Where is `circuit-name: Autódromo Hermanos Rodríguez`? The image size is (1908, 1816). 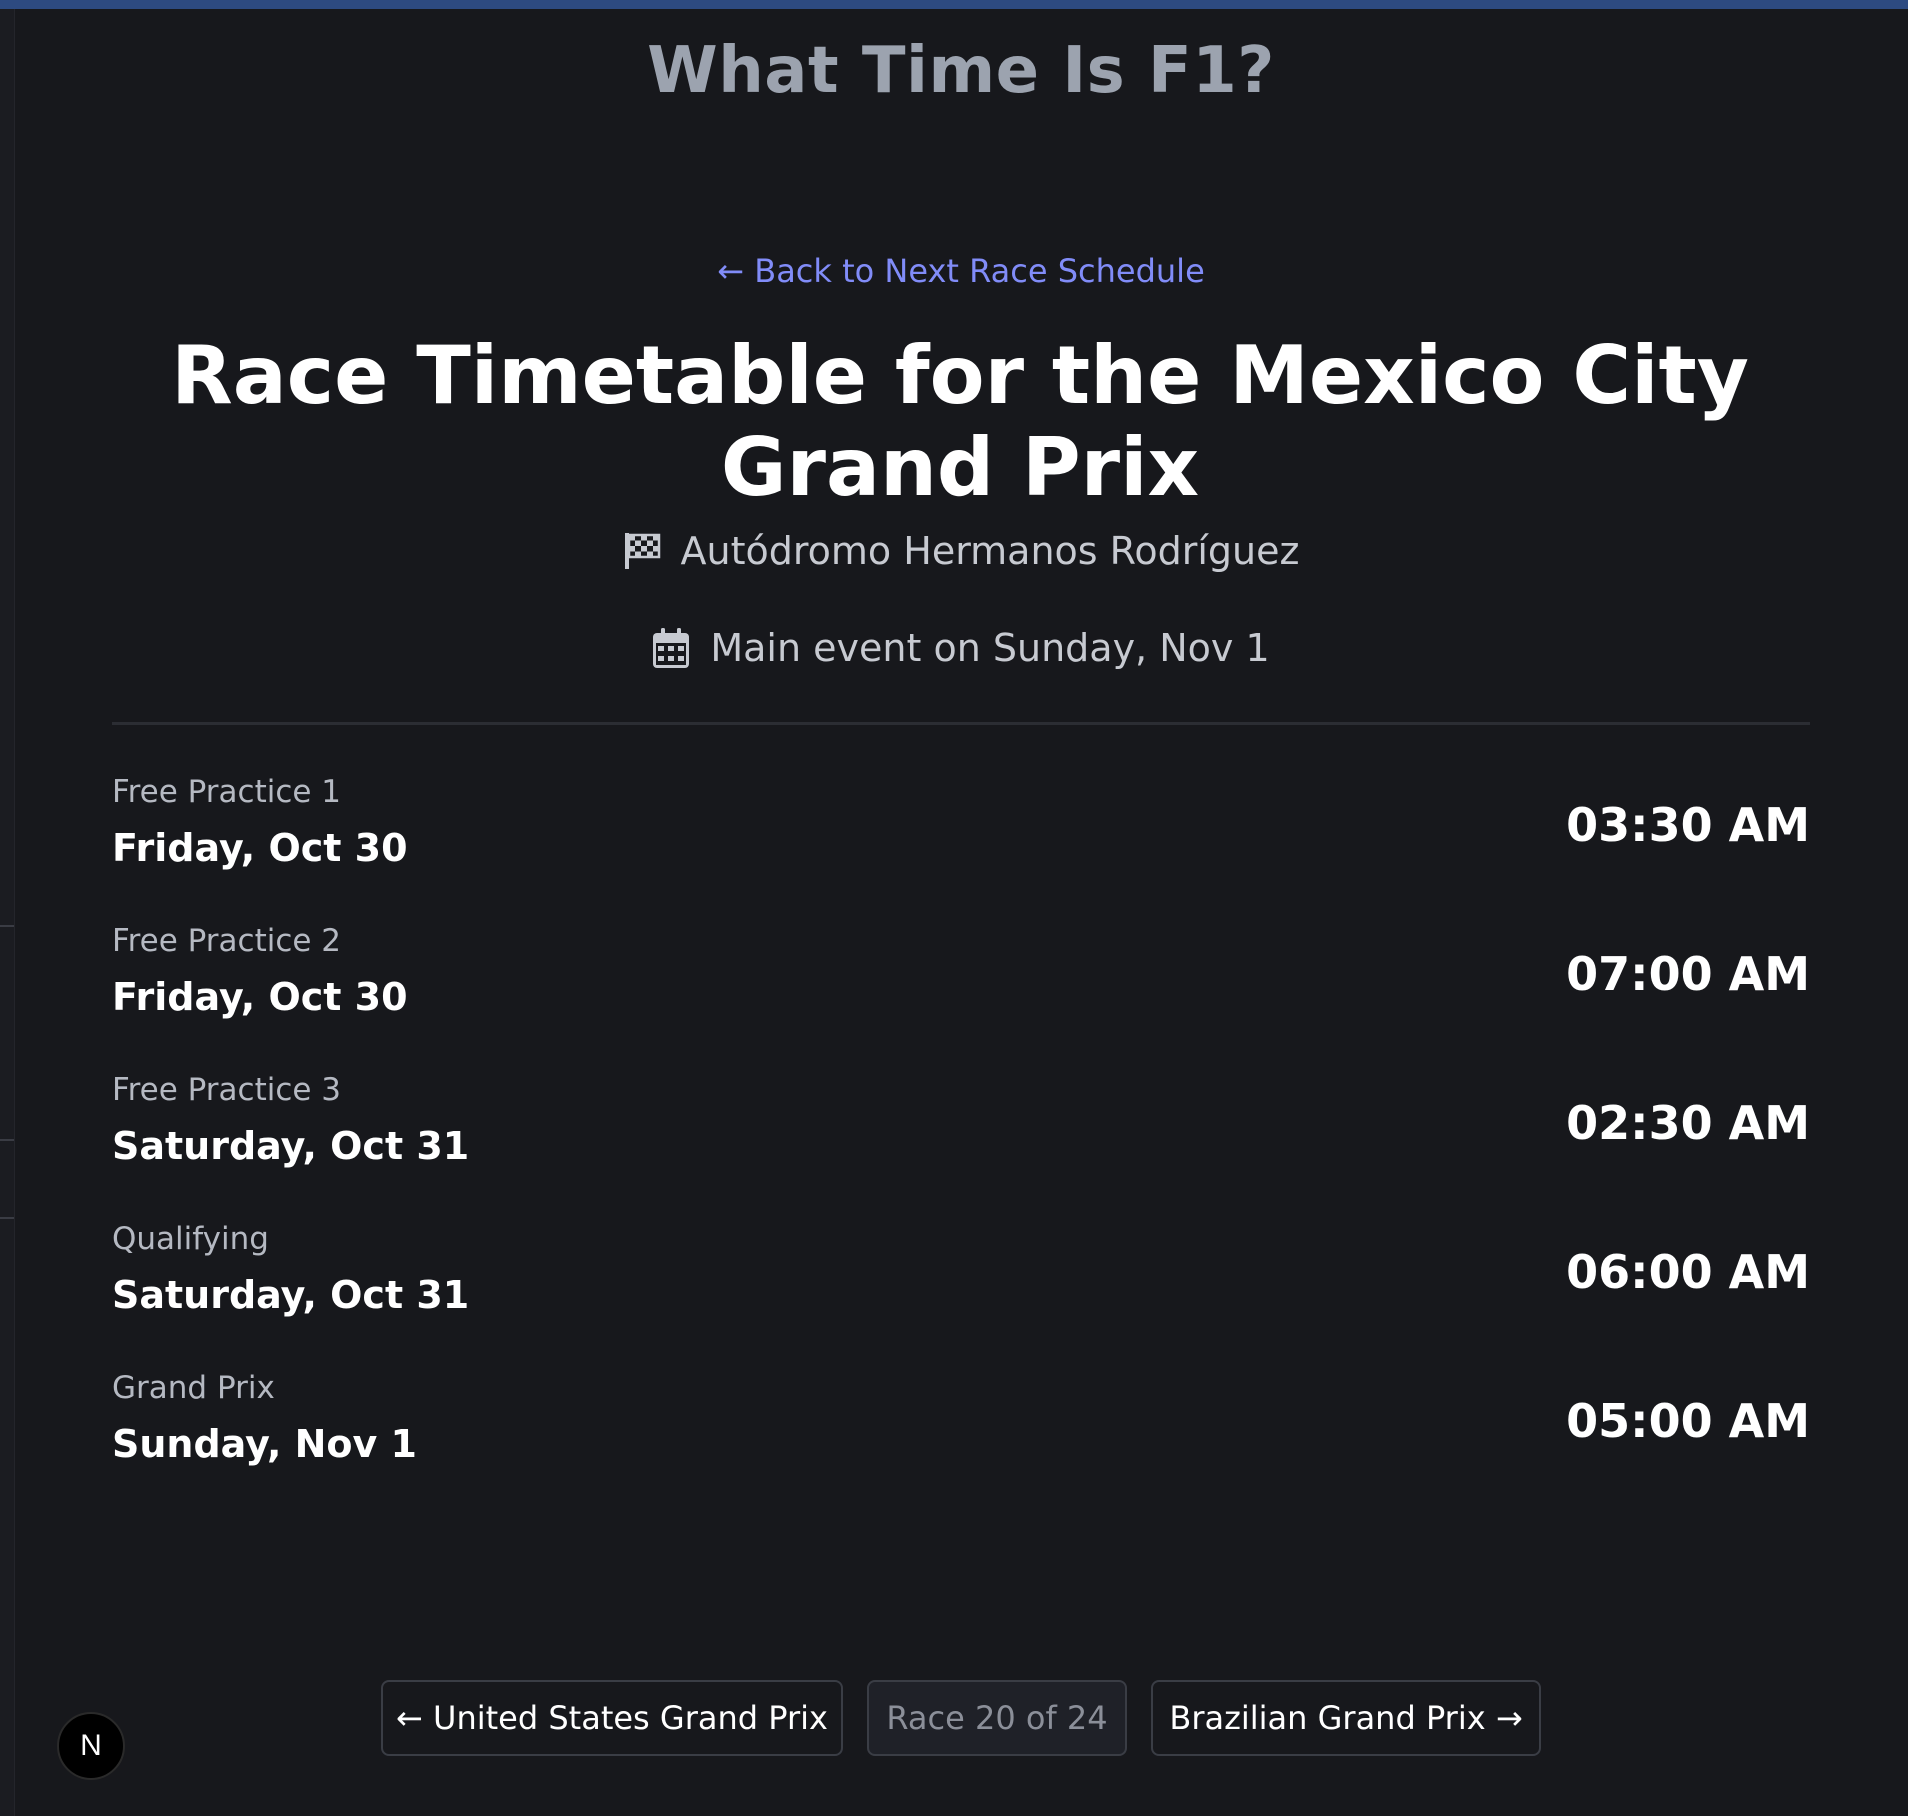 circuit-name: Autódromo Hermanos Rodríguez is located at coordinates (990, 551).